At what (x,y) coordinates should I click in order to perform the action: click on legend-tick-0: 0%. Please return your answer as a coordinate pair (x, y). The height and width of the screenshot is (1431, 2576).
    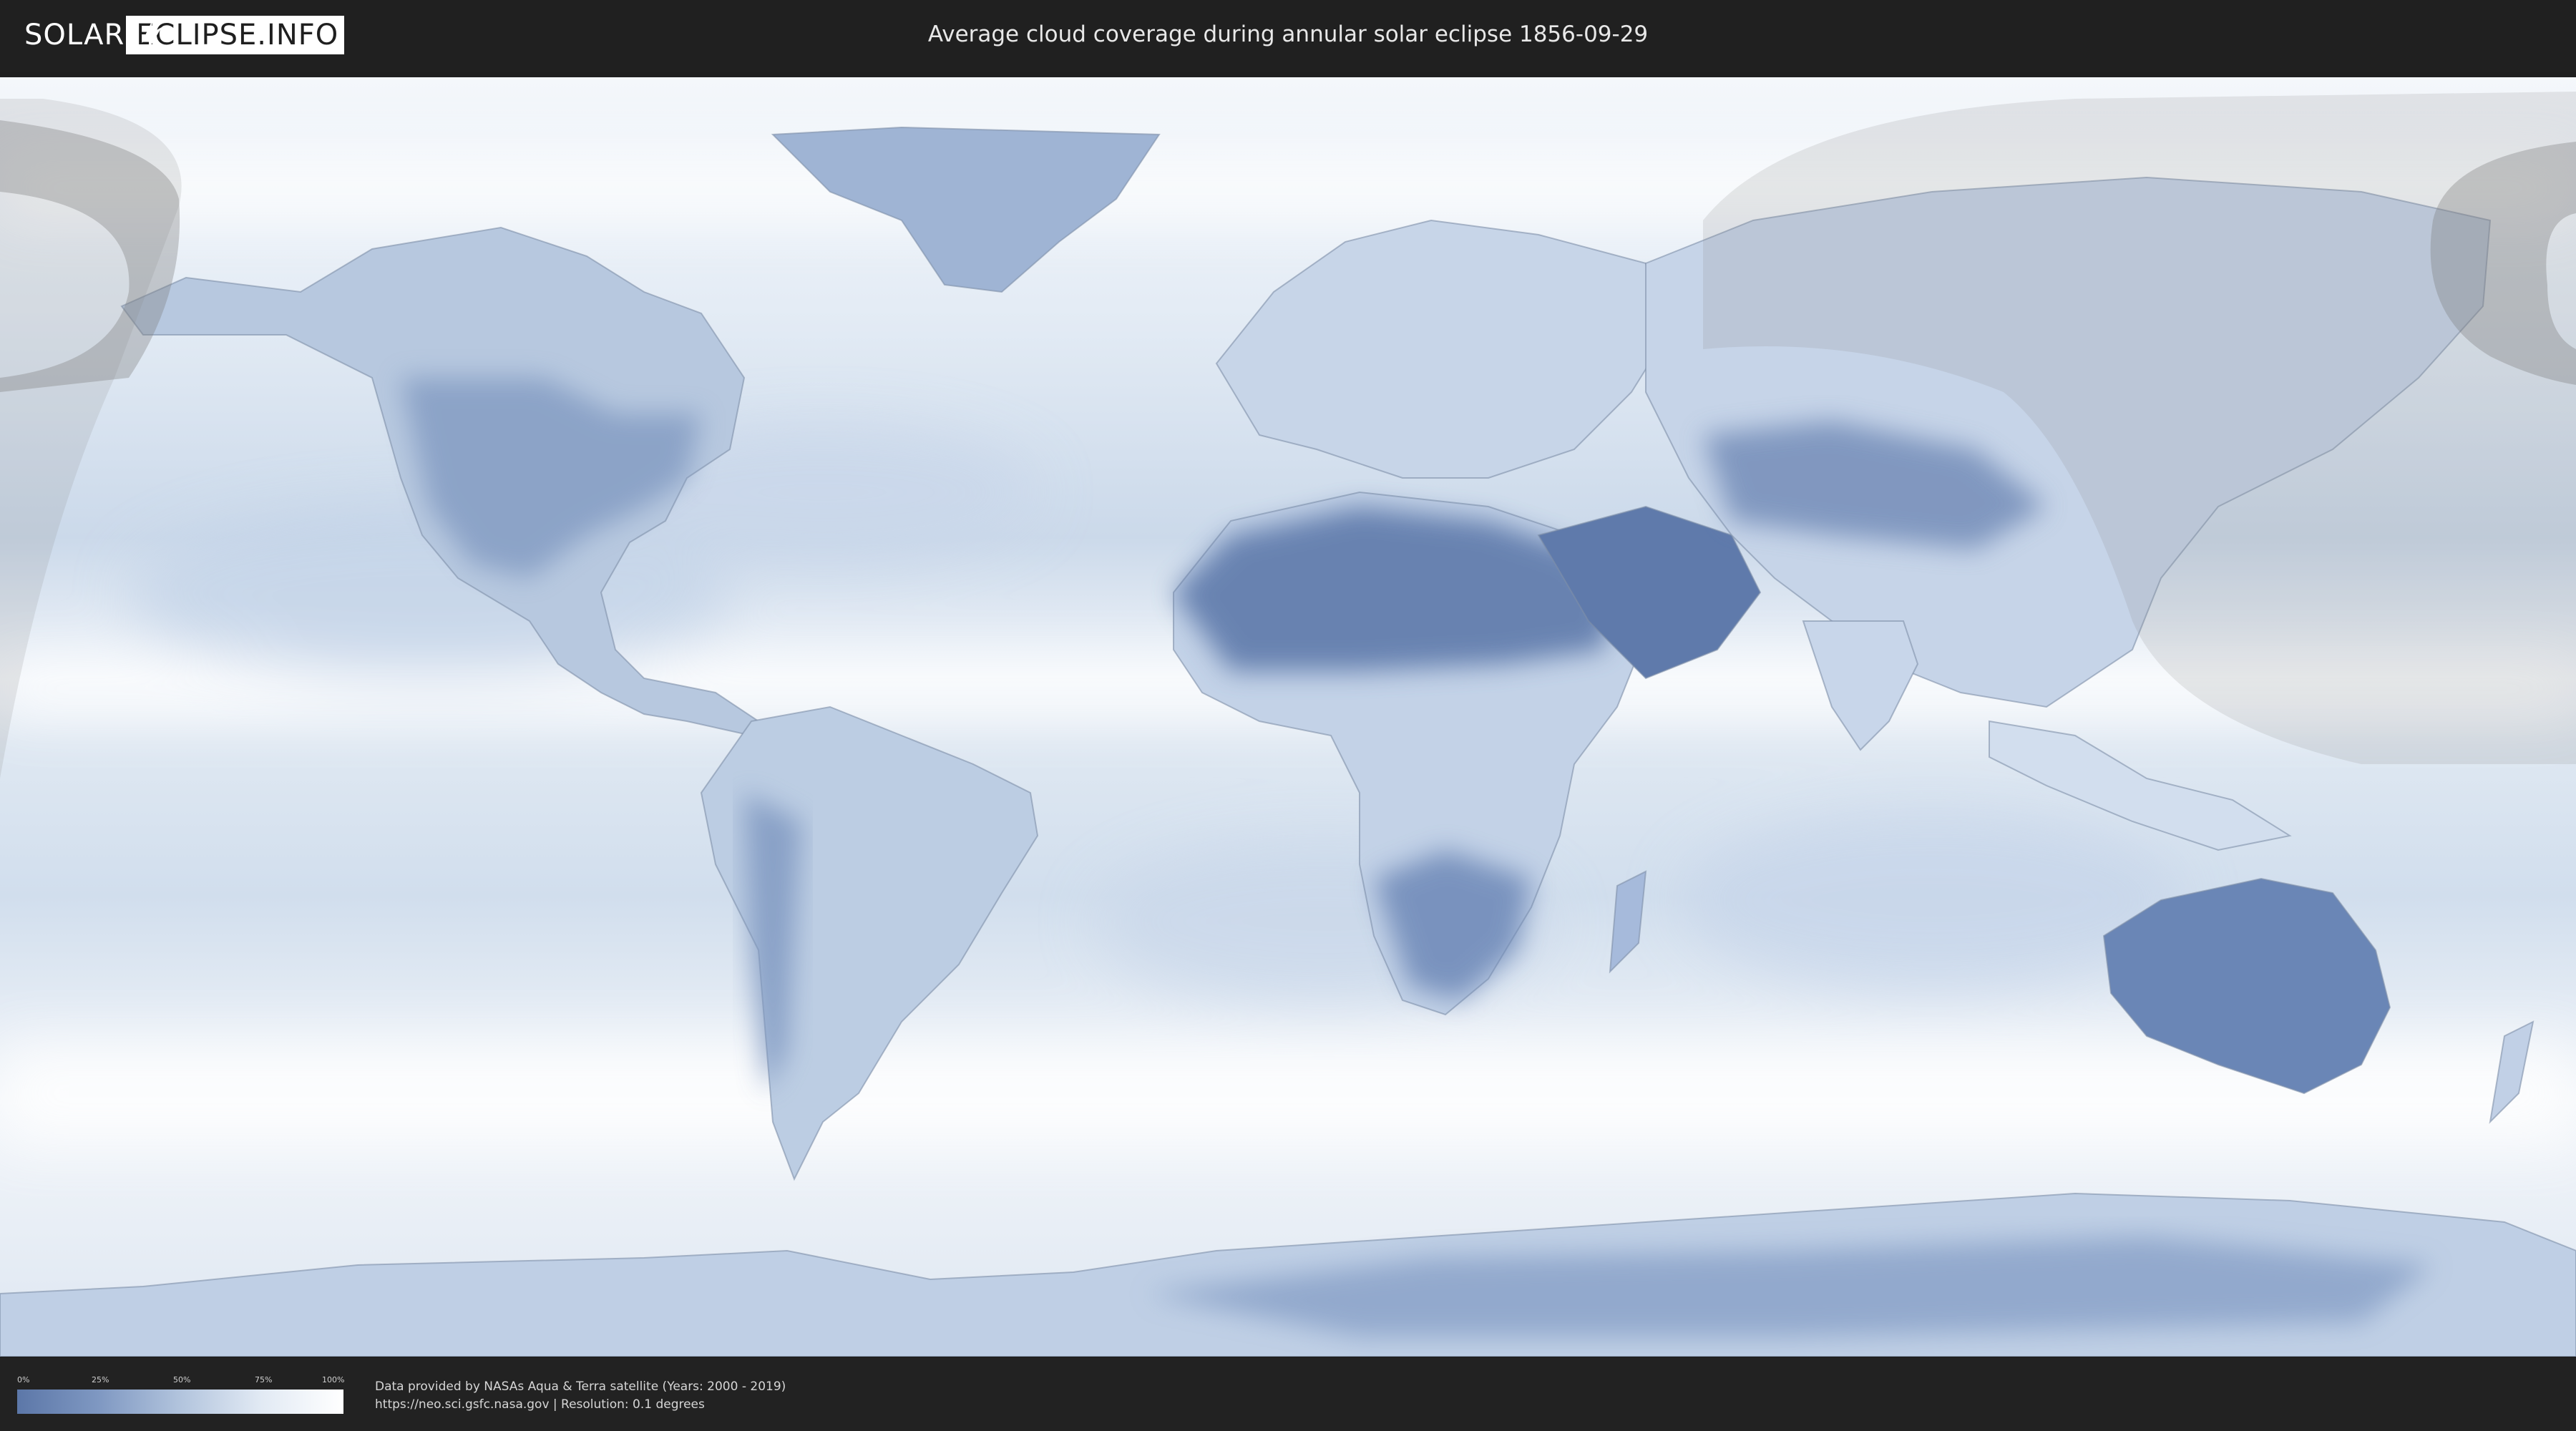
    Looking at the image, I should click on (23, 1379).